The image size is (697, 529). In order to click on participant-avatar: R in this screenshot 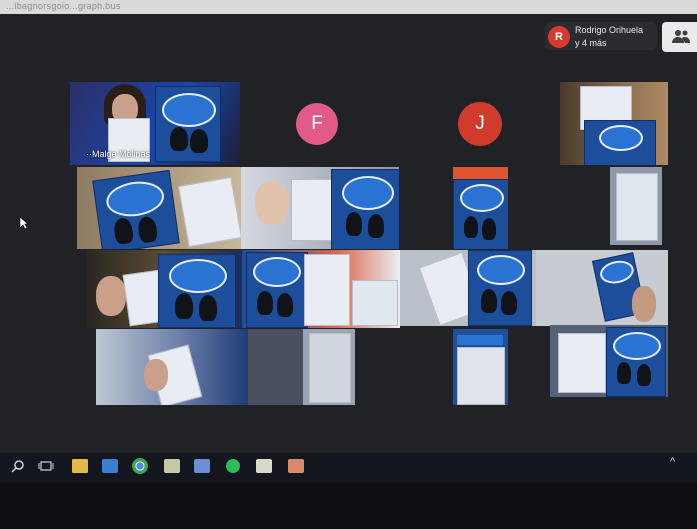, I will do `click(559, 37)`.